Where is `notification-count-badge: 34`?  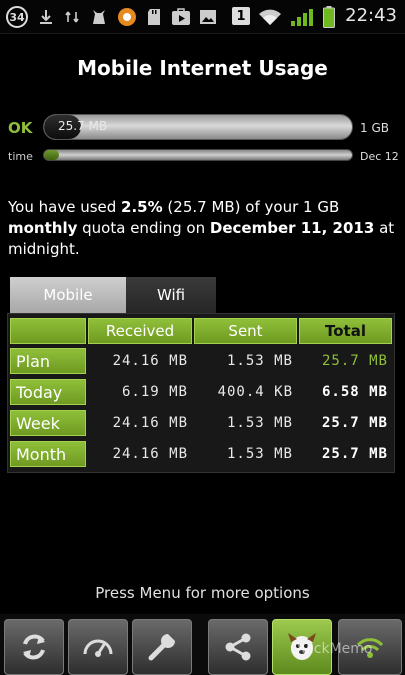 notification-count-badge: 34 is located at coordinates (17, 17).